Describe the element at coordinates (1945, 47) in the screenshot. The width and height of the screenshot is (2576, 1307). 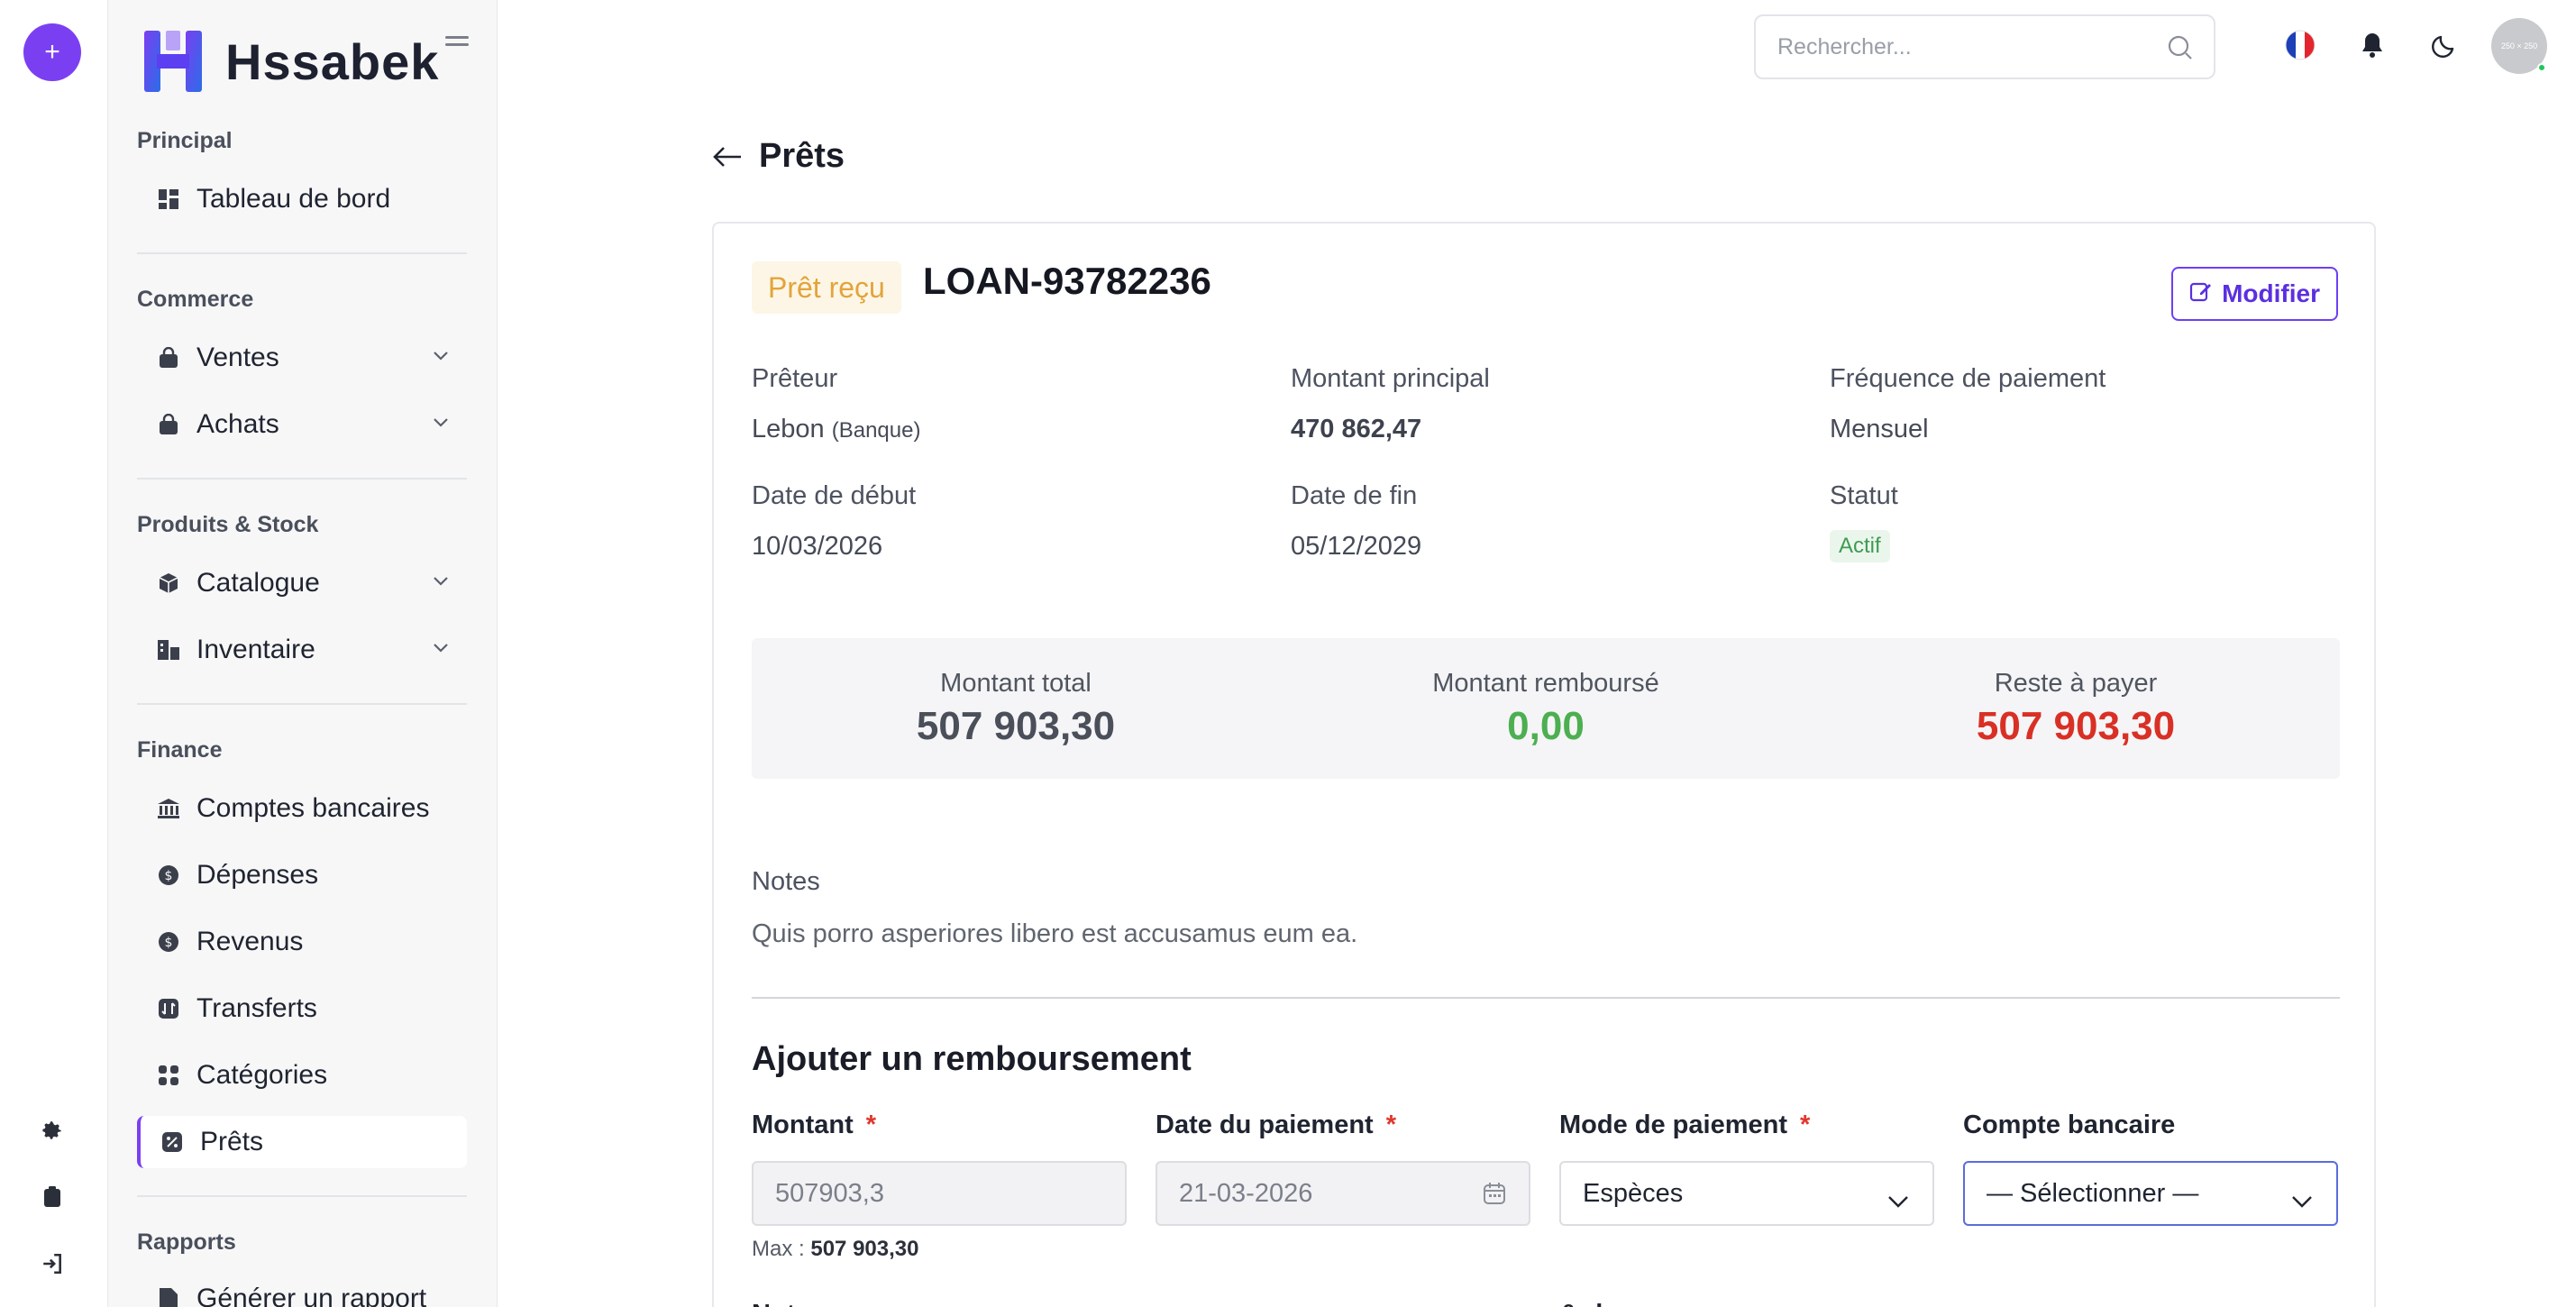
I see `search-input` at that location.